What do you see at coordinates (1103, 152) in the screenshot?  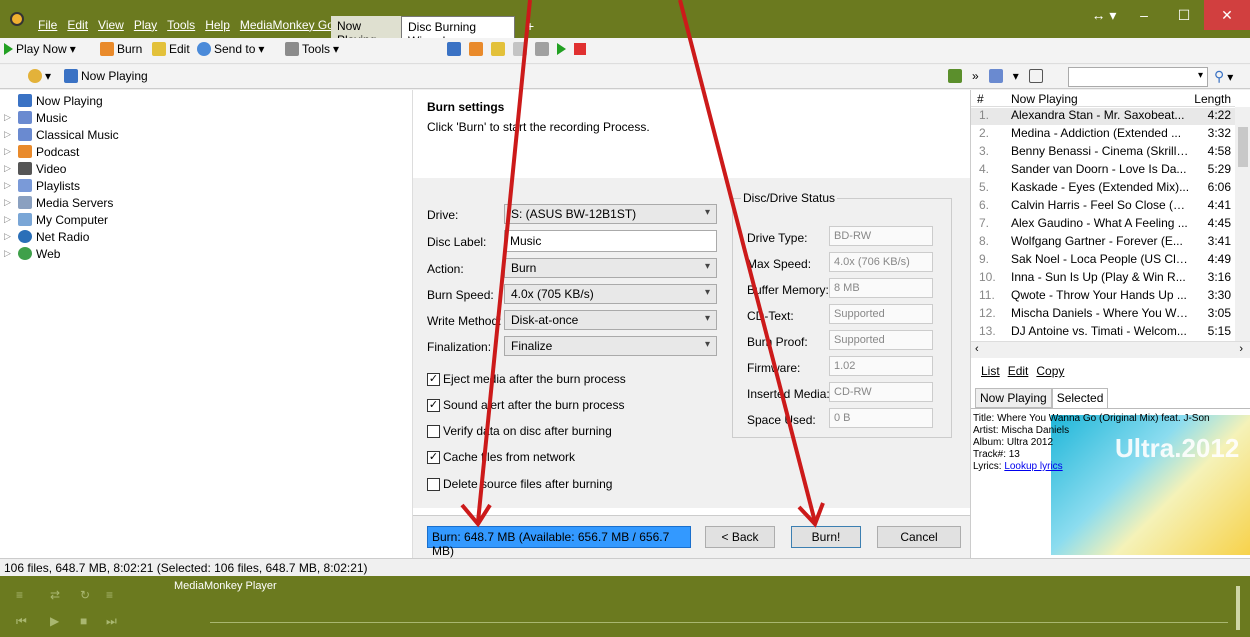 I see `playlist-row: 3. Benny Benassi - Cinema (Skrille... 4:58` at bounding box center [1103, 152].